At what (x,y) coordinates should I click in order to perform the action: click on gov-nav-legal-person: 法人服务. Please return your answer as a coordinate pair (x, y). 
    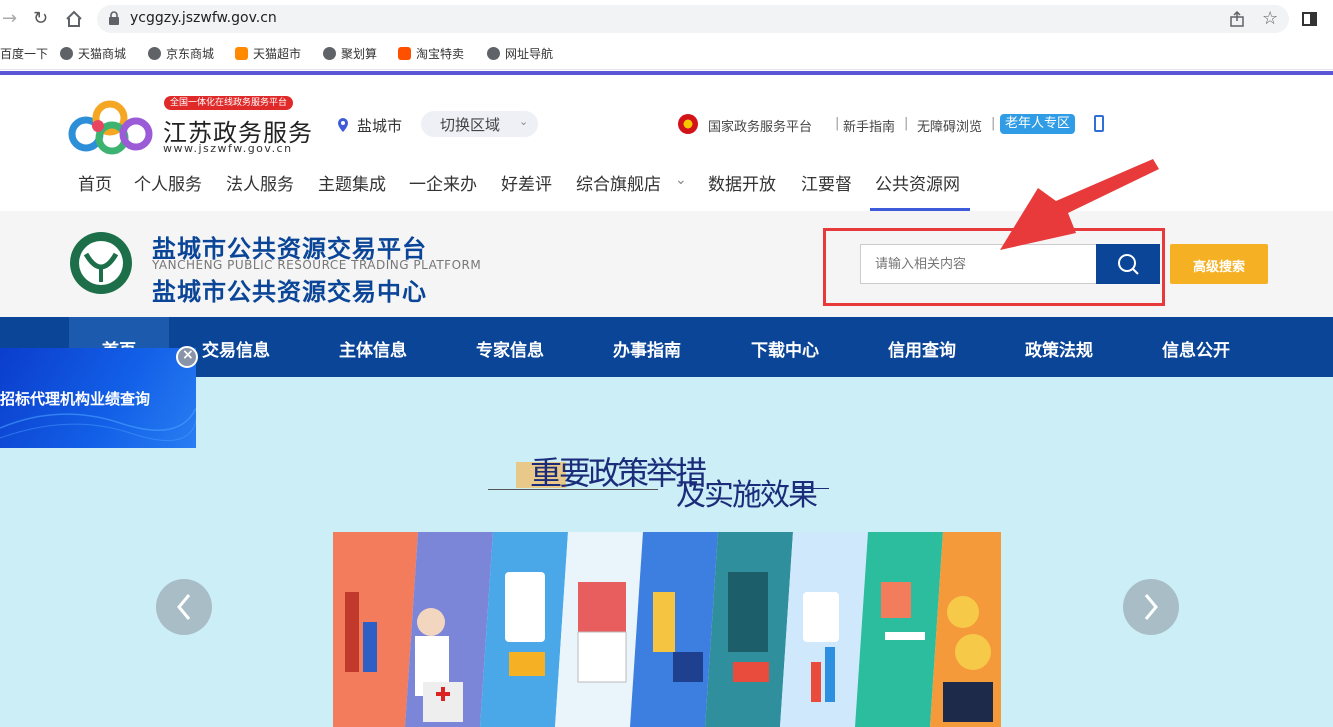
    Looking at the image, I should click on (260, 182).